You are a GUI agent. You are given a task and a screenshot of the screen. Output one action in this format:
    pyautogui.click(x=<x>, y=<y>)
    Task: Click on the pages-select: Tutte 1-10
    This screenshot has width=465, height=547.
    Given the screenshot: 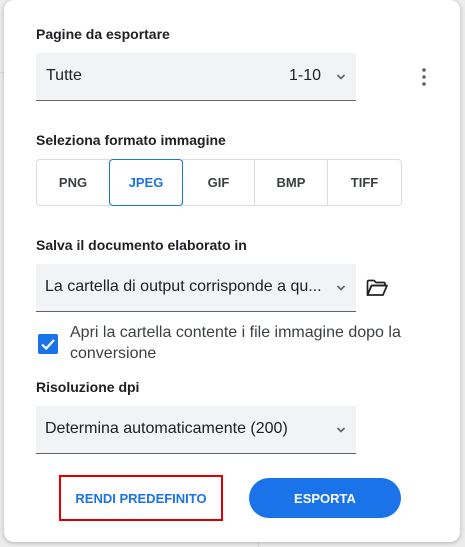 What is the action you would take?
    pyautogui.click(x=196, y=77)
    